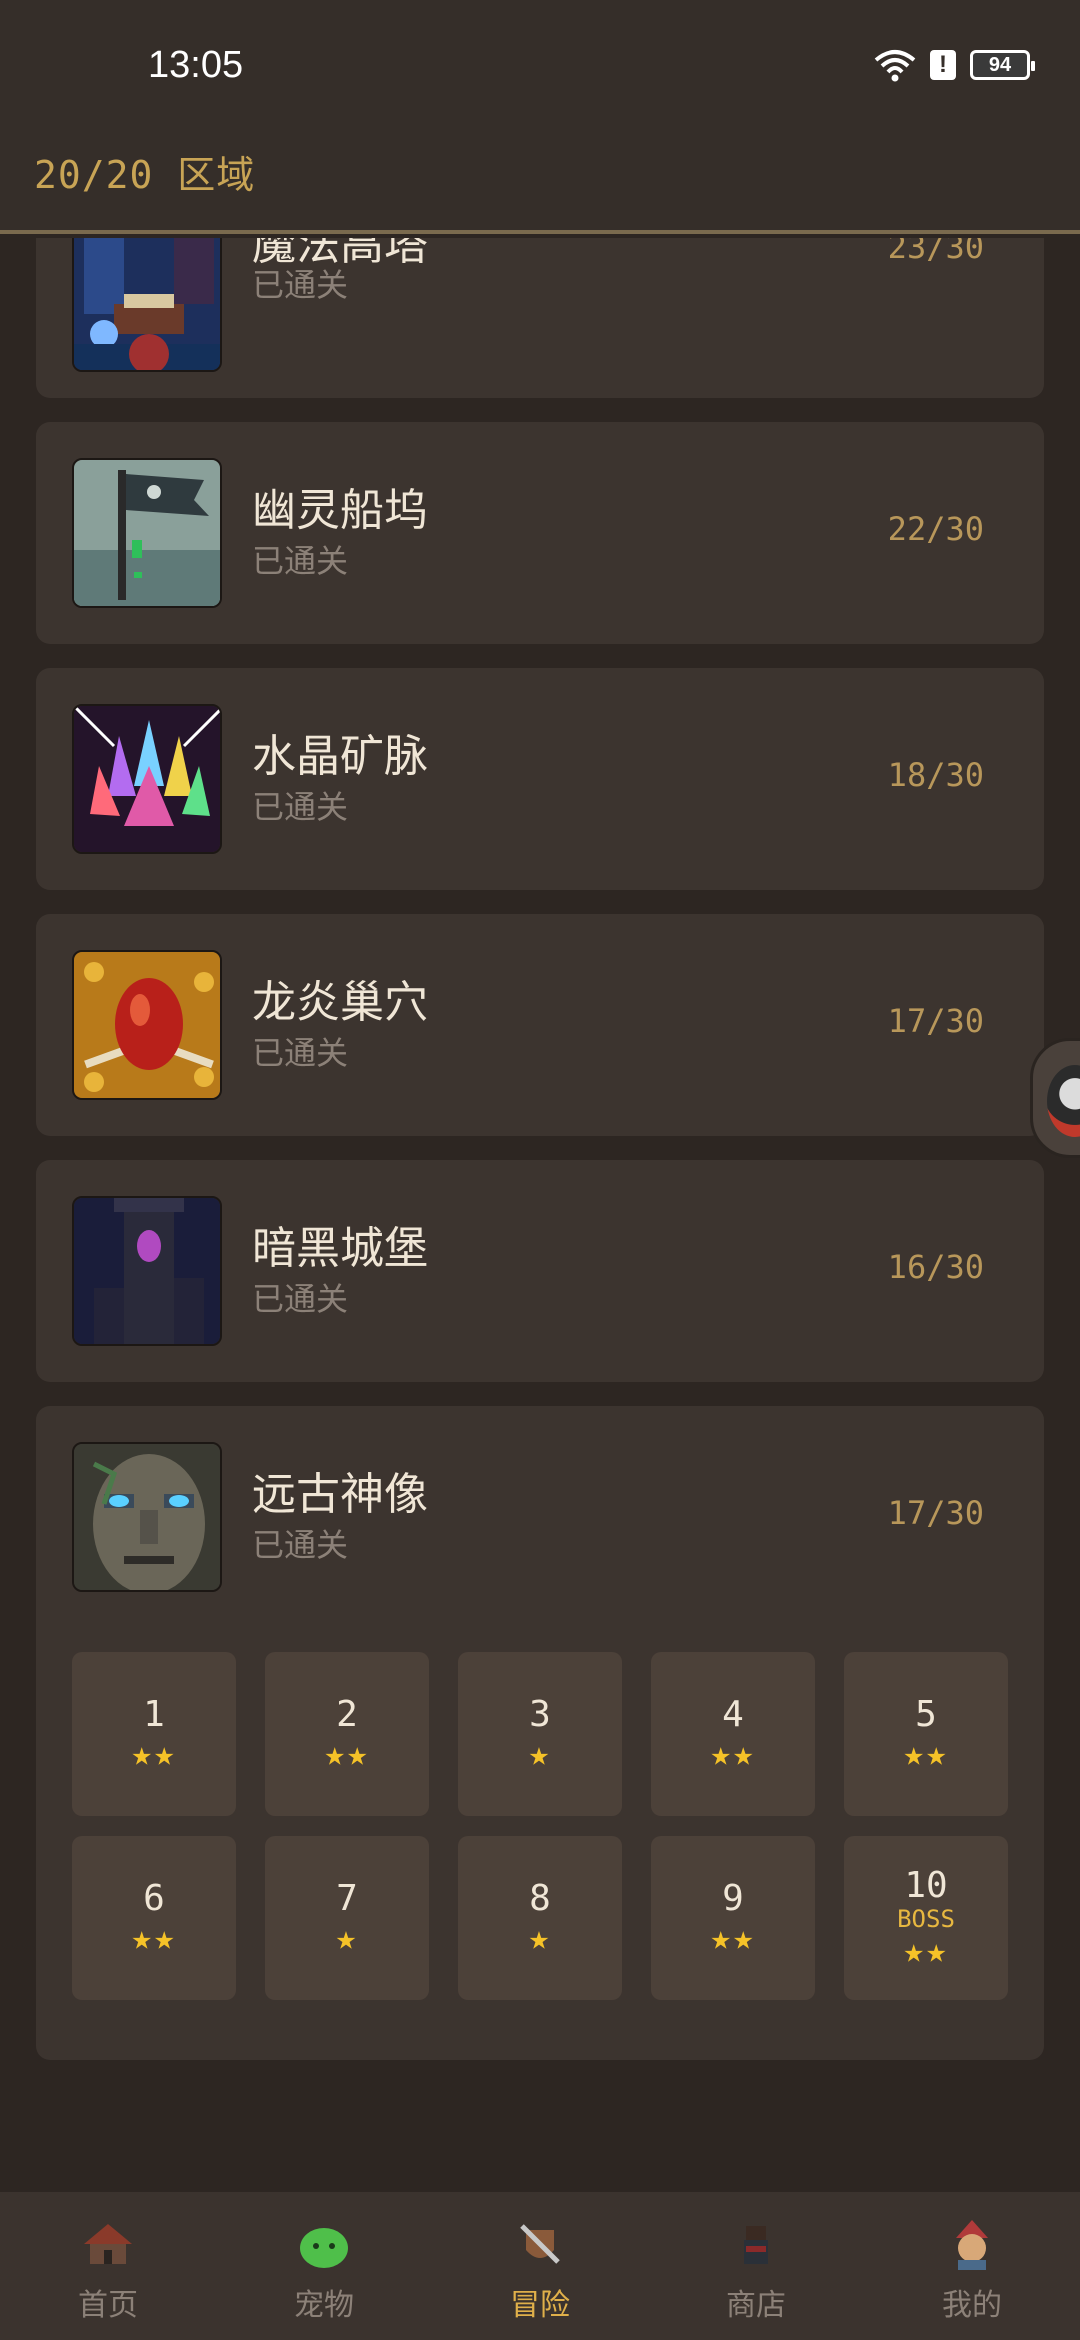  What do you see at coordinates (147, 779) in the screenshot?
I see `crystal-mine-thumbnail` at bounding box center [147, 779].